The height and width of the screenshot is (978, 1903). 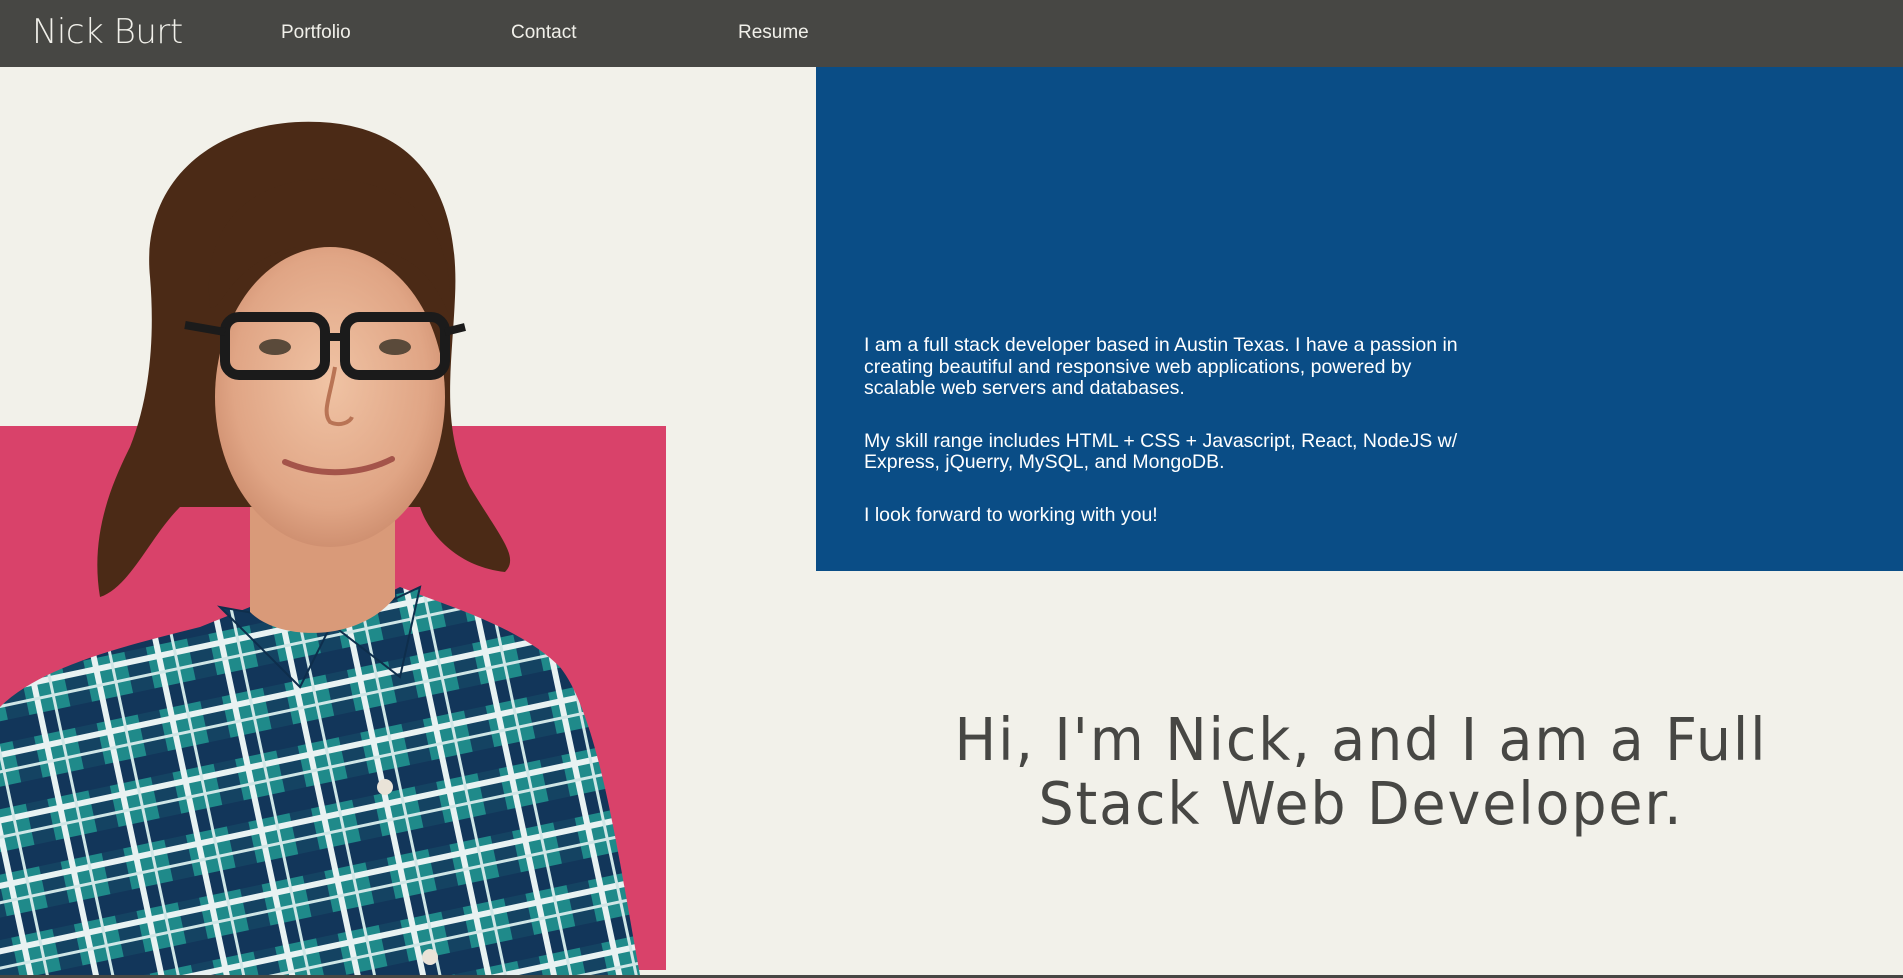 I want to click on top-navbar: Nick Burt Portfolio Contact Resume, so click(x=951, y=33).